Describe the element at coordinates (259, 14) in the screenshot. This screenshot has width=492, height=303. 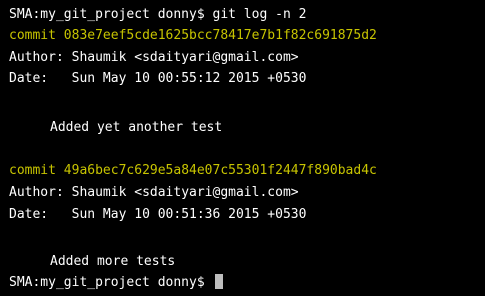
I see `git-command: git log -n 2` at that location.